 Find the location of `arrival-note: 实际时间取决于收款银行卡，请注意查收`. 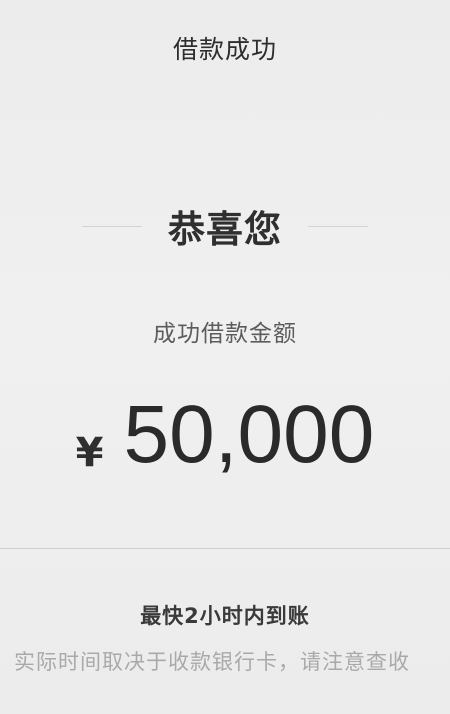

arrival-note: 实际时间取决于收款银行卡，请注意查收 is located at coordinates (212, 662).